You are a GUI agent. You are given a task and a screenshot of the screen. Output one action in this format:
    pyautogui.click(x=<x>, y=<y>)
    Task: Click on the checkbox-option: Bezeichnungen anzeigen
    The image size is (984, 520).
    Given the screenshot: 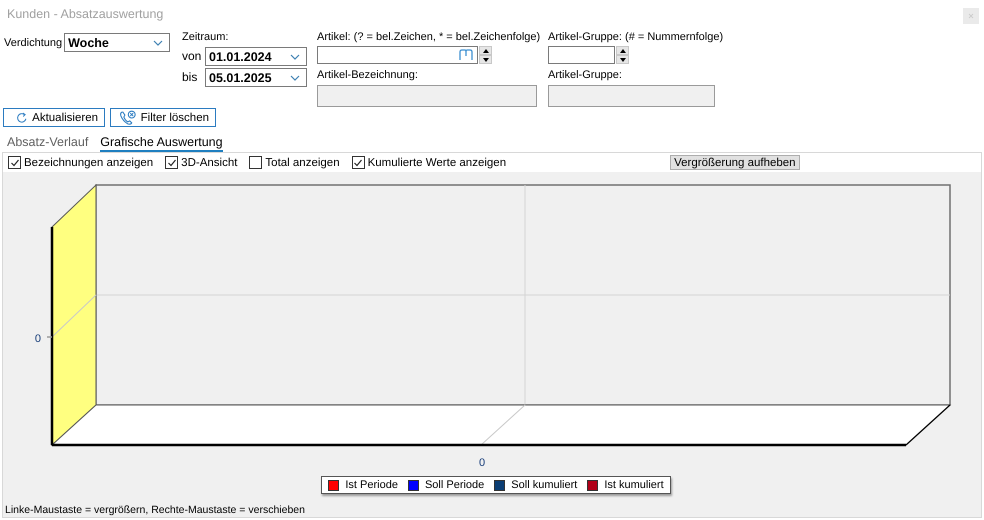 What is the action you would take?
    pyautogui.click(x=81, y=162)
    